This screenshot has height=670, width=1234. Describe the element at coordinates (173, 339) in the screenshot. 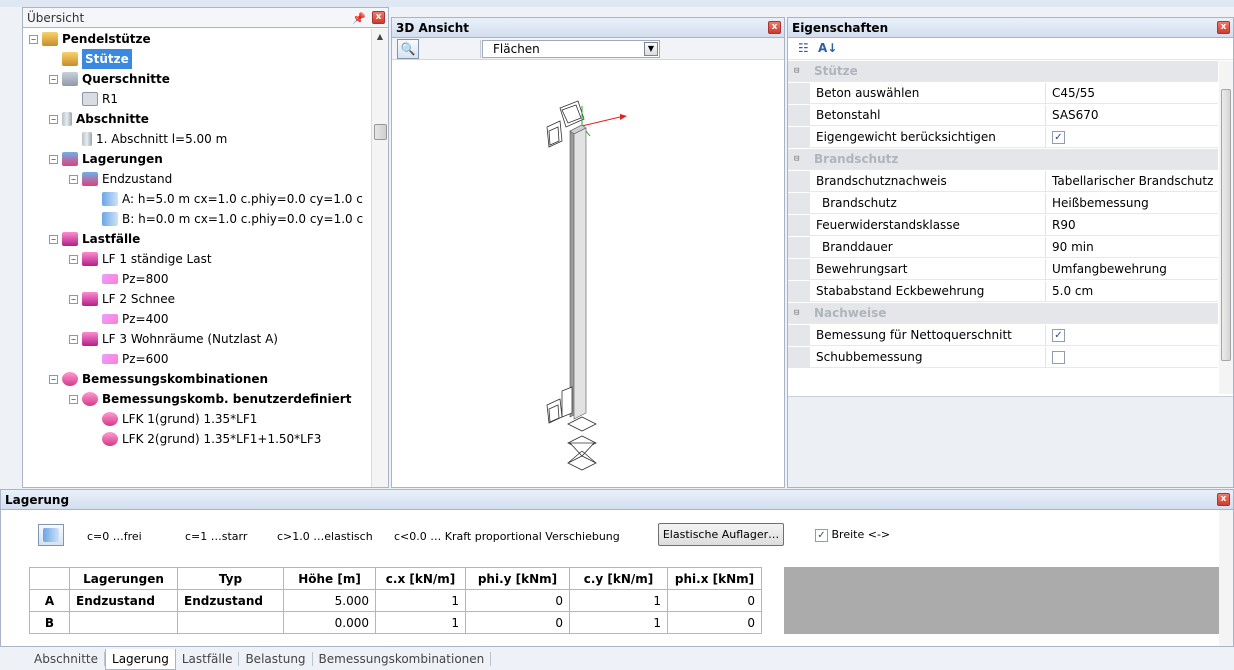

I see `tree-node: − LF 3 Wohnräume (Nutzlast A)` at that location.